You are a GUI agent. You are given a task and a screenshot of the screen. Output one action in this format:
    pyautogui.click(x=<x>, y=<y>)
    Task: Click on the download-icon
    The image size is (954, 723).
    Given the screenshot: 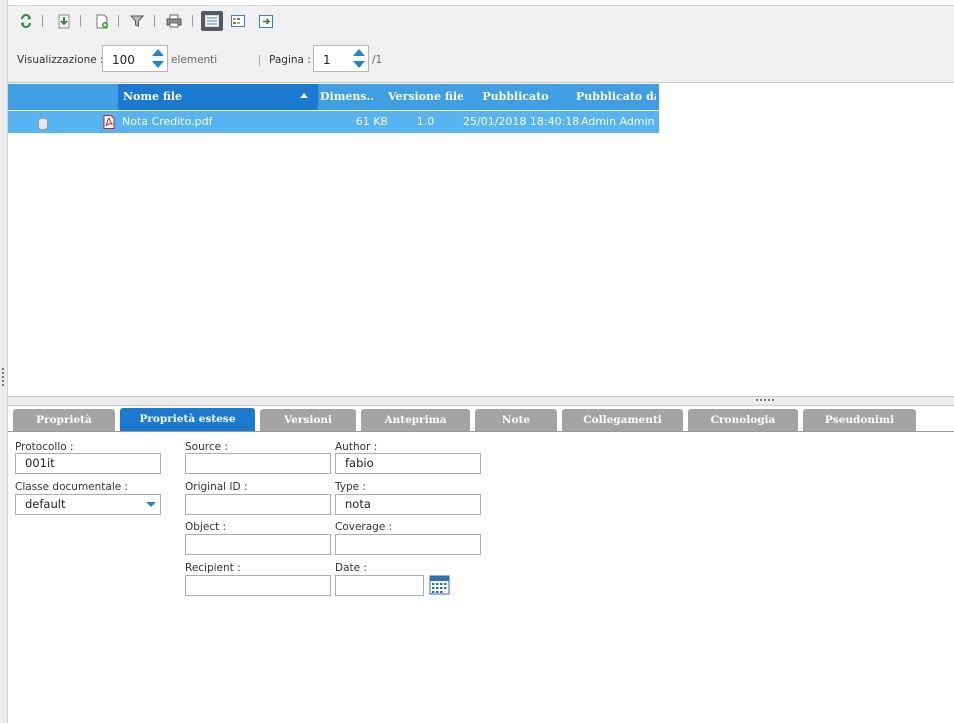 What is the action you would take?
    pyautogui.click(x=64, y=21)
    